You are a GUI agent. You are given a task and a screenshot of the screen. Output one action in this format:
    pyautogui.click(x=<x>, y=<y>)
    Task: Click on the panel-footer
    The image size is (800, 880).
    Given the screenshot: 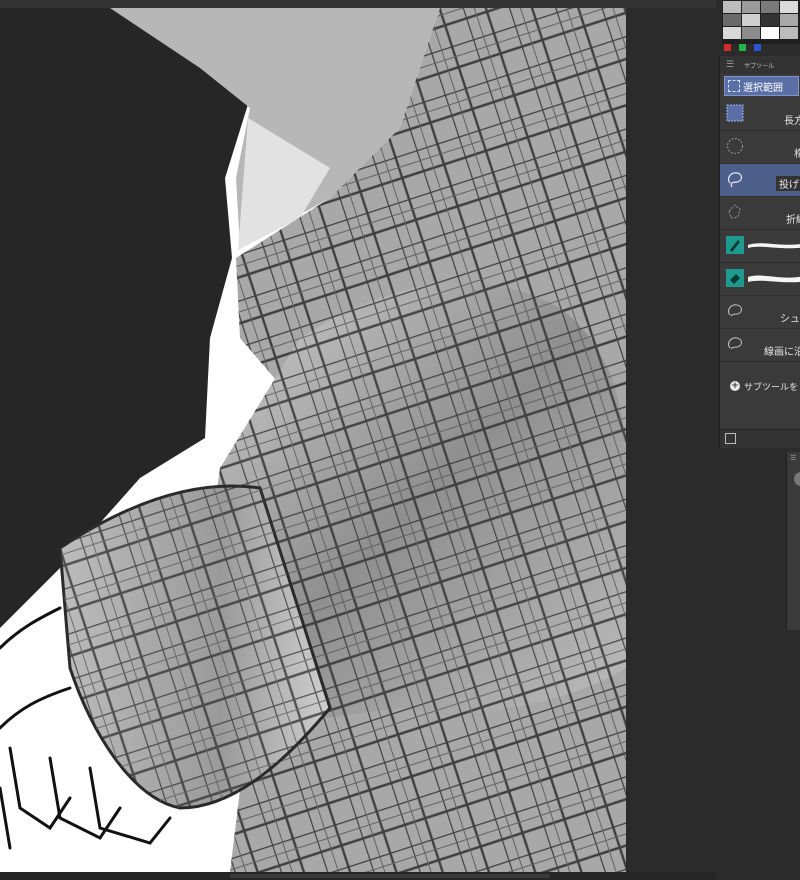 What is the action you would take?
    pyautogui.click(x=760, y=438)
    